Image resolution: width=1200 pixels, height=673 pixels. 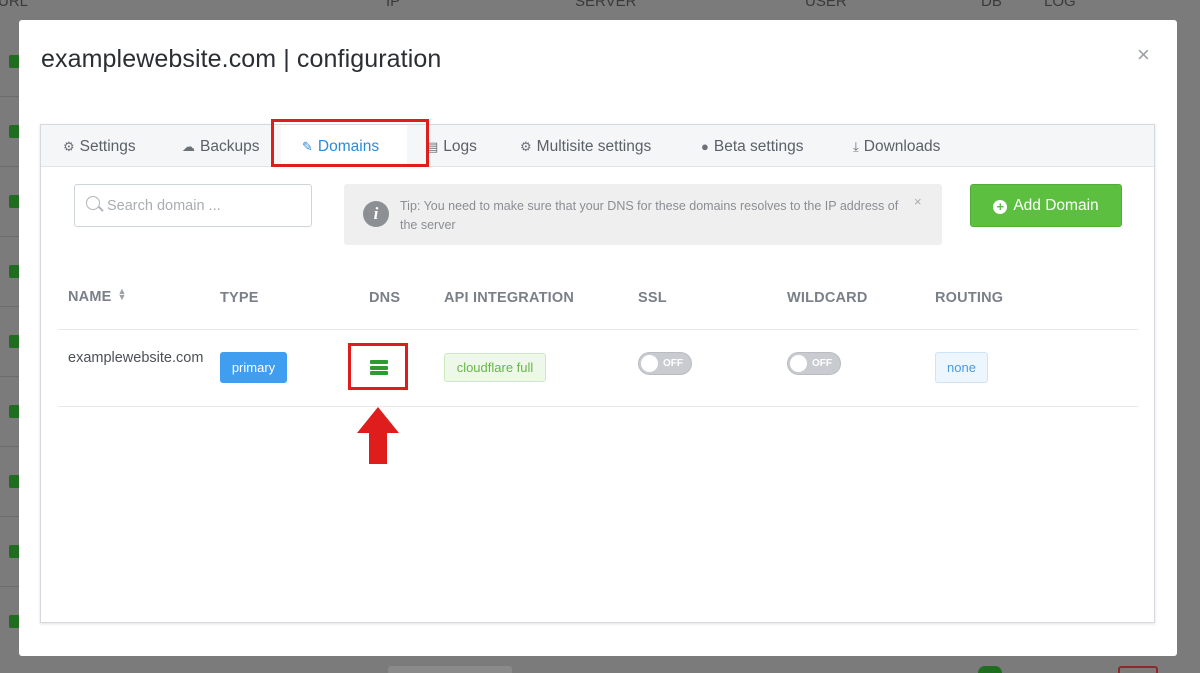 I want to click on plus-icon: +, so click(x=1000, y=207).